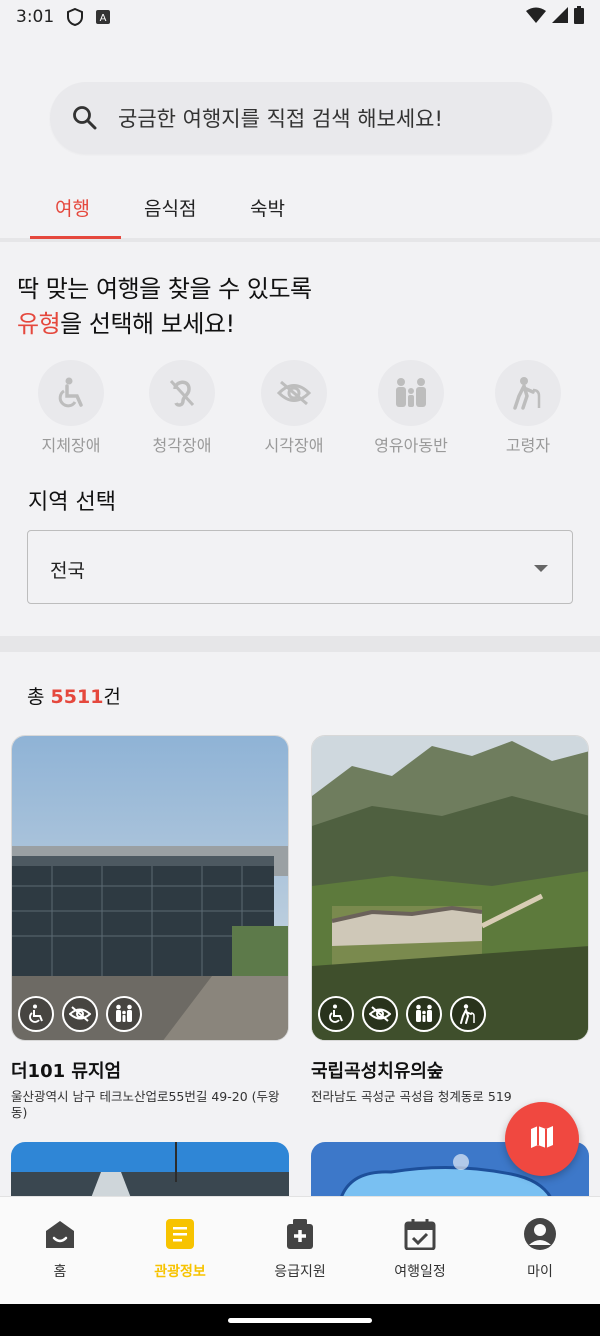 The image size is (600, 1336). What do you see at coordinates (67, 571) in the screenshot?
I see `region-selected-value: 전국` at bounding box center [67, 571].